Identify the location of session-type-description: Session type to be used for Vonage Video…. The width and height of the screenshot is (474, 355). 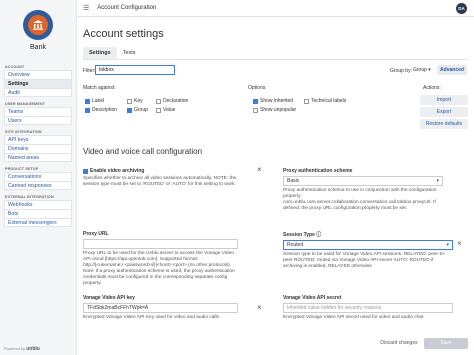
(364, 260).